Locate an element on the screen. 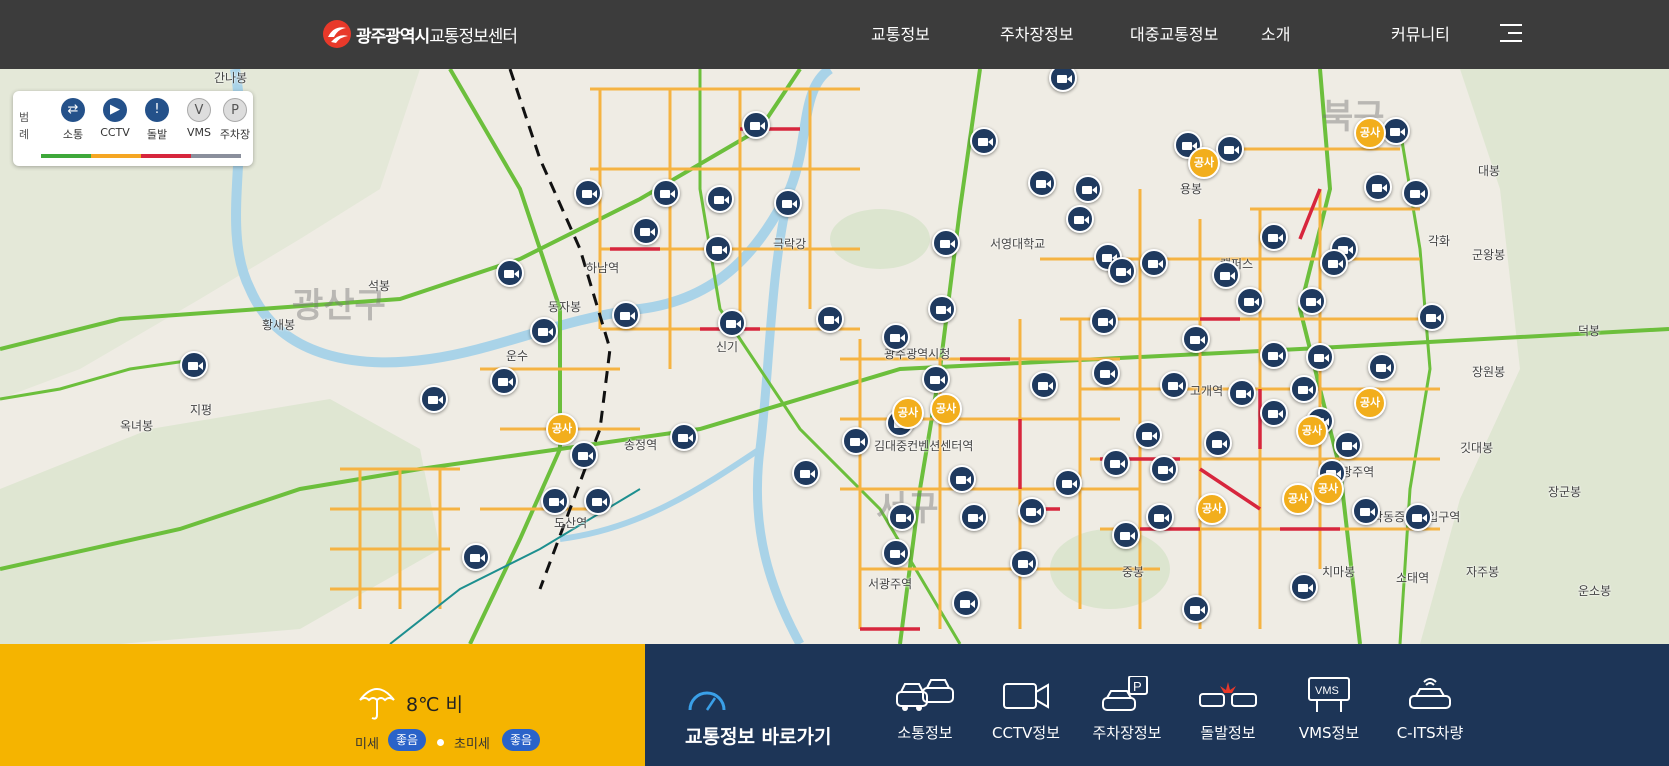  nav-about: 소개 is located at coordinates (1275, 33).